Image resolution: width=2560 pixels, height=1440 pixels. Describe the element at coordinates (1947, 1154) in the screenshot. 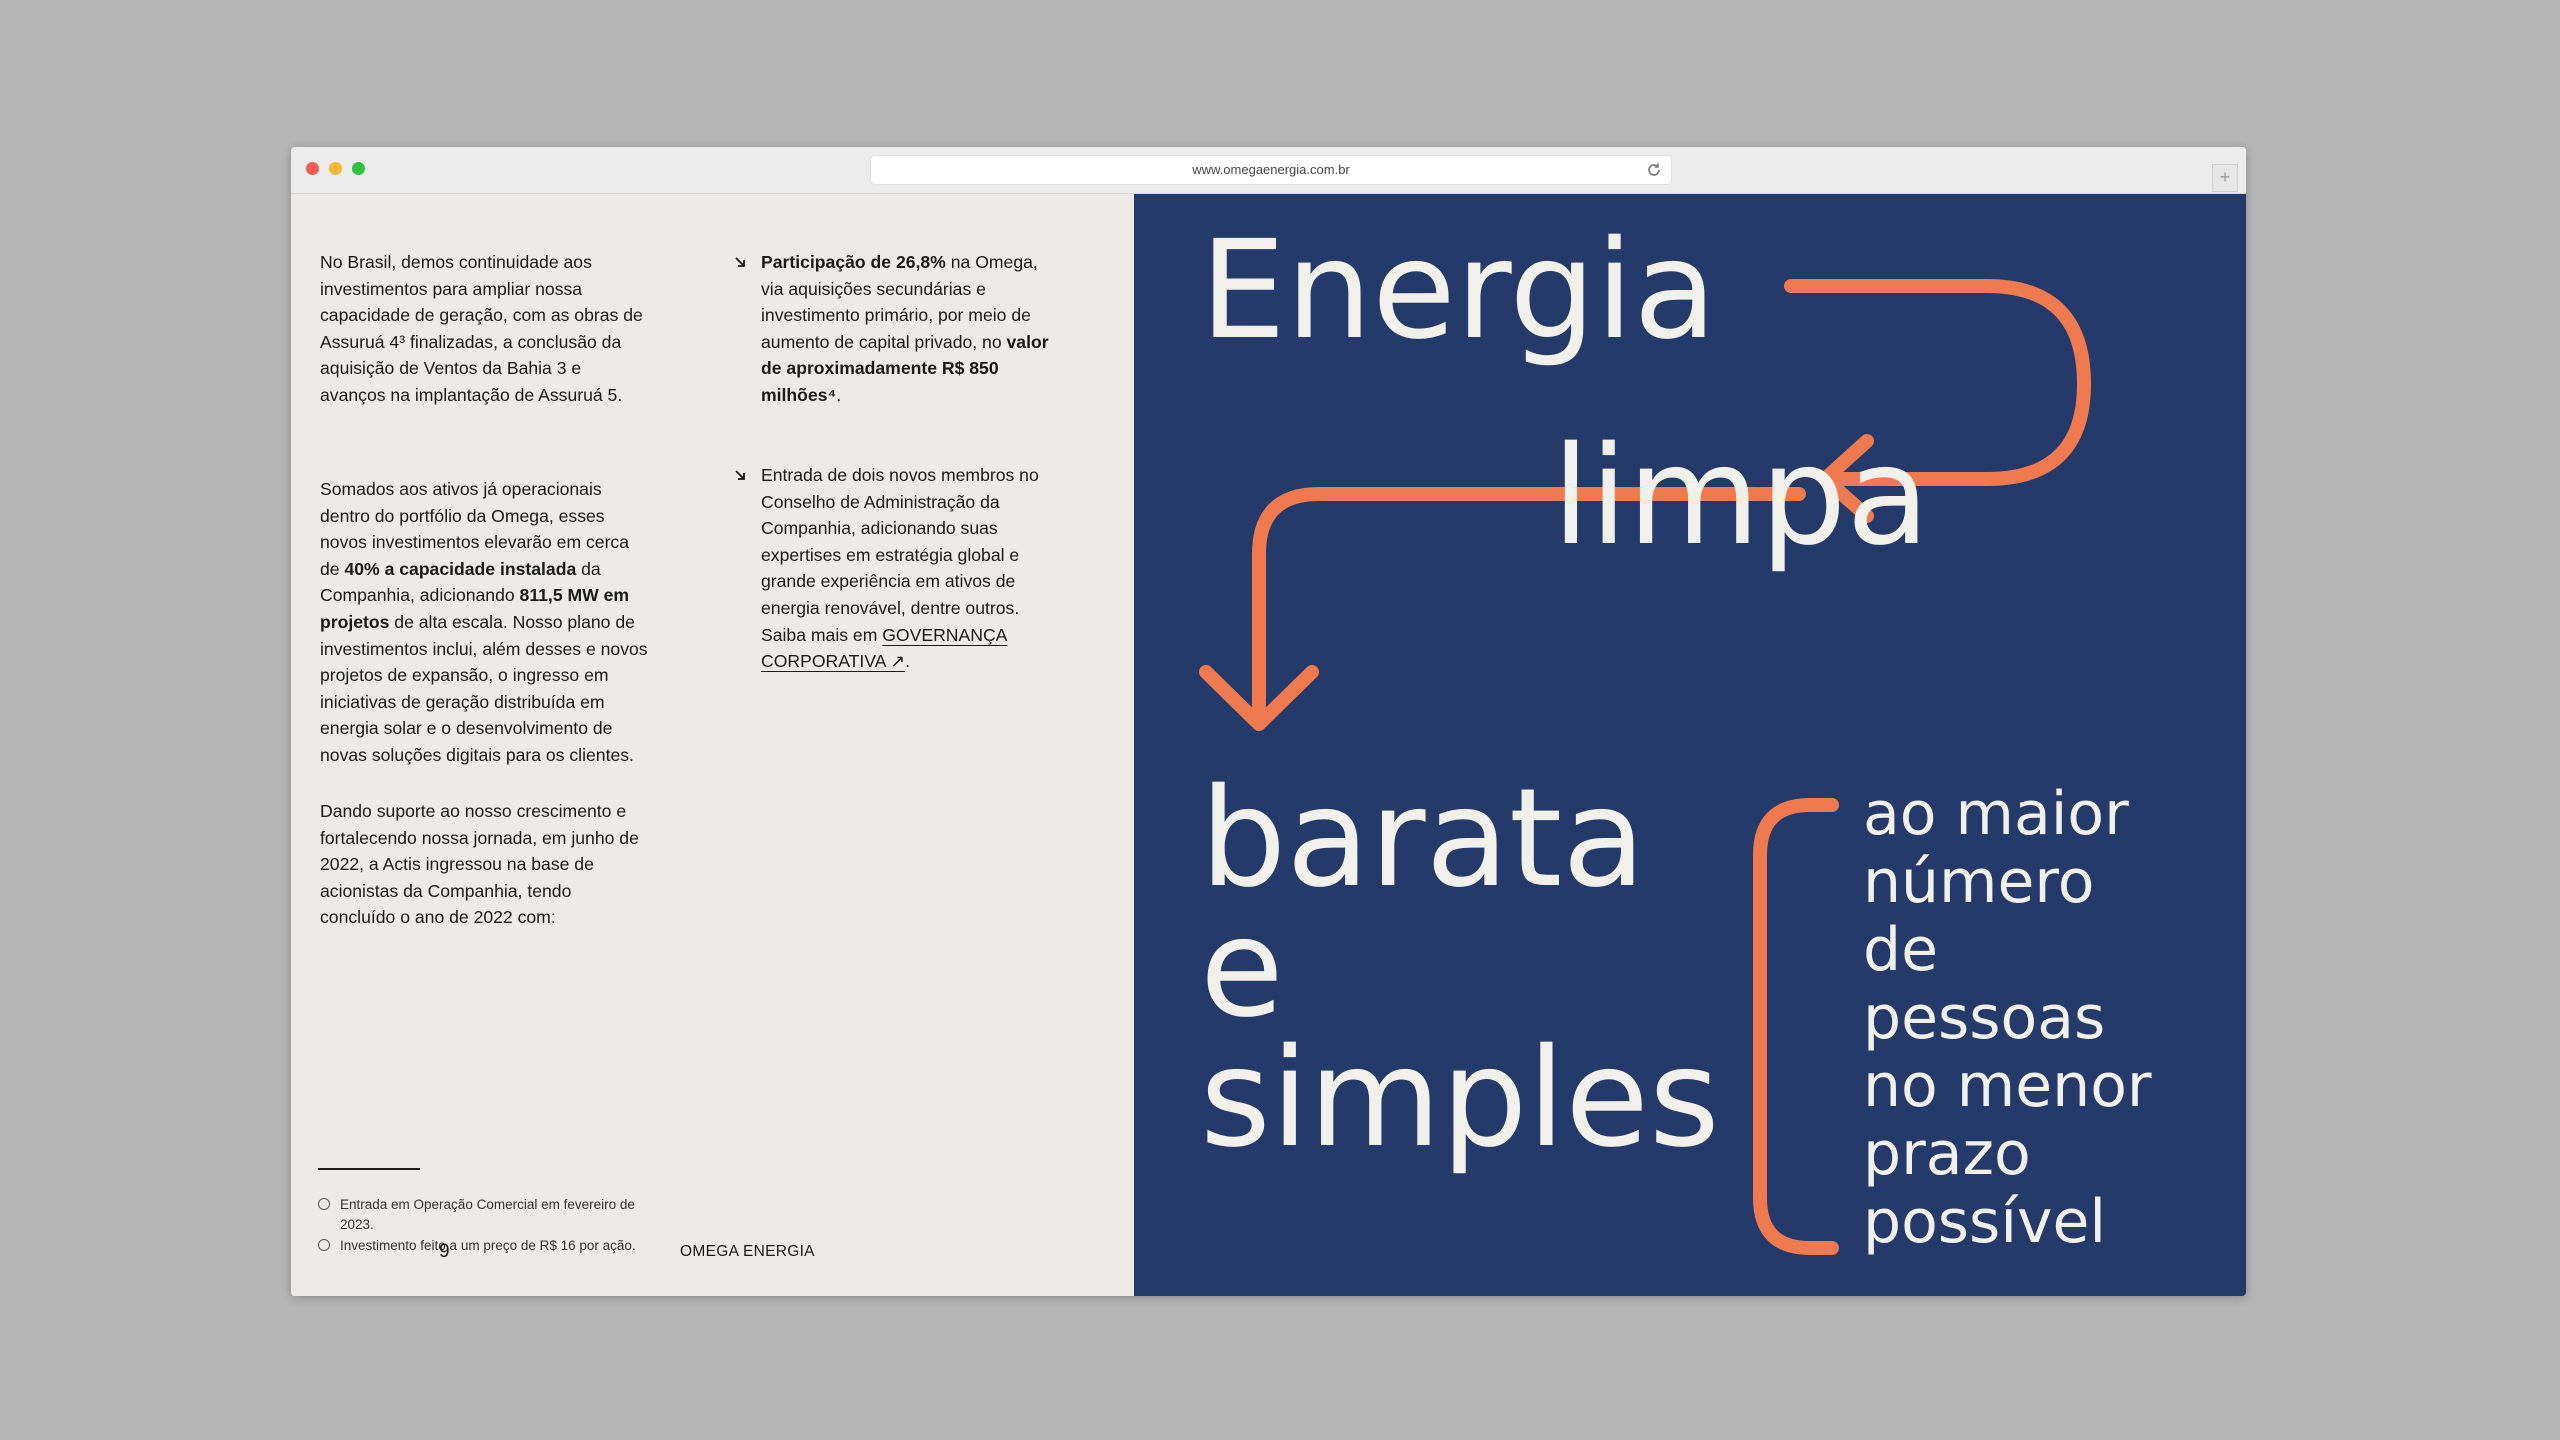

I see `tagline-line: prazo` at that location.